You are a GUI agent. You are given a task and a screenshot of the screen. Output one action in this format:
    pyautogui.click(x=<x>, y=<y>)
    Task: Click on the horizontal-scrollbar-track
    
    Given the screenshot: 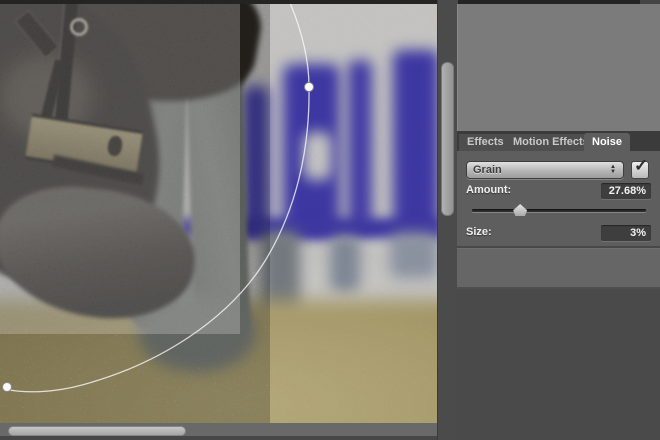 What is the action you would take?
    pyautogui.click(x=218, y=429)
    